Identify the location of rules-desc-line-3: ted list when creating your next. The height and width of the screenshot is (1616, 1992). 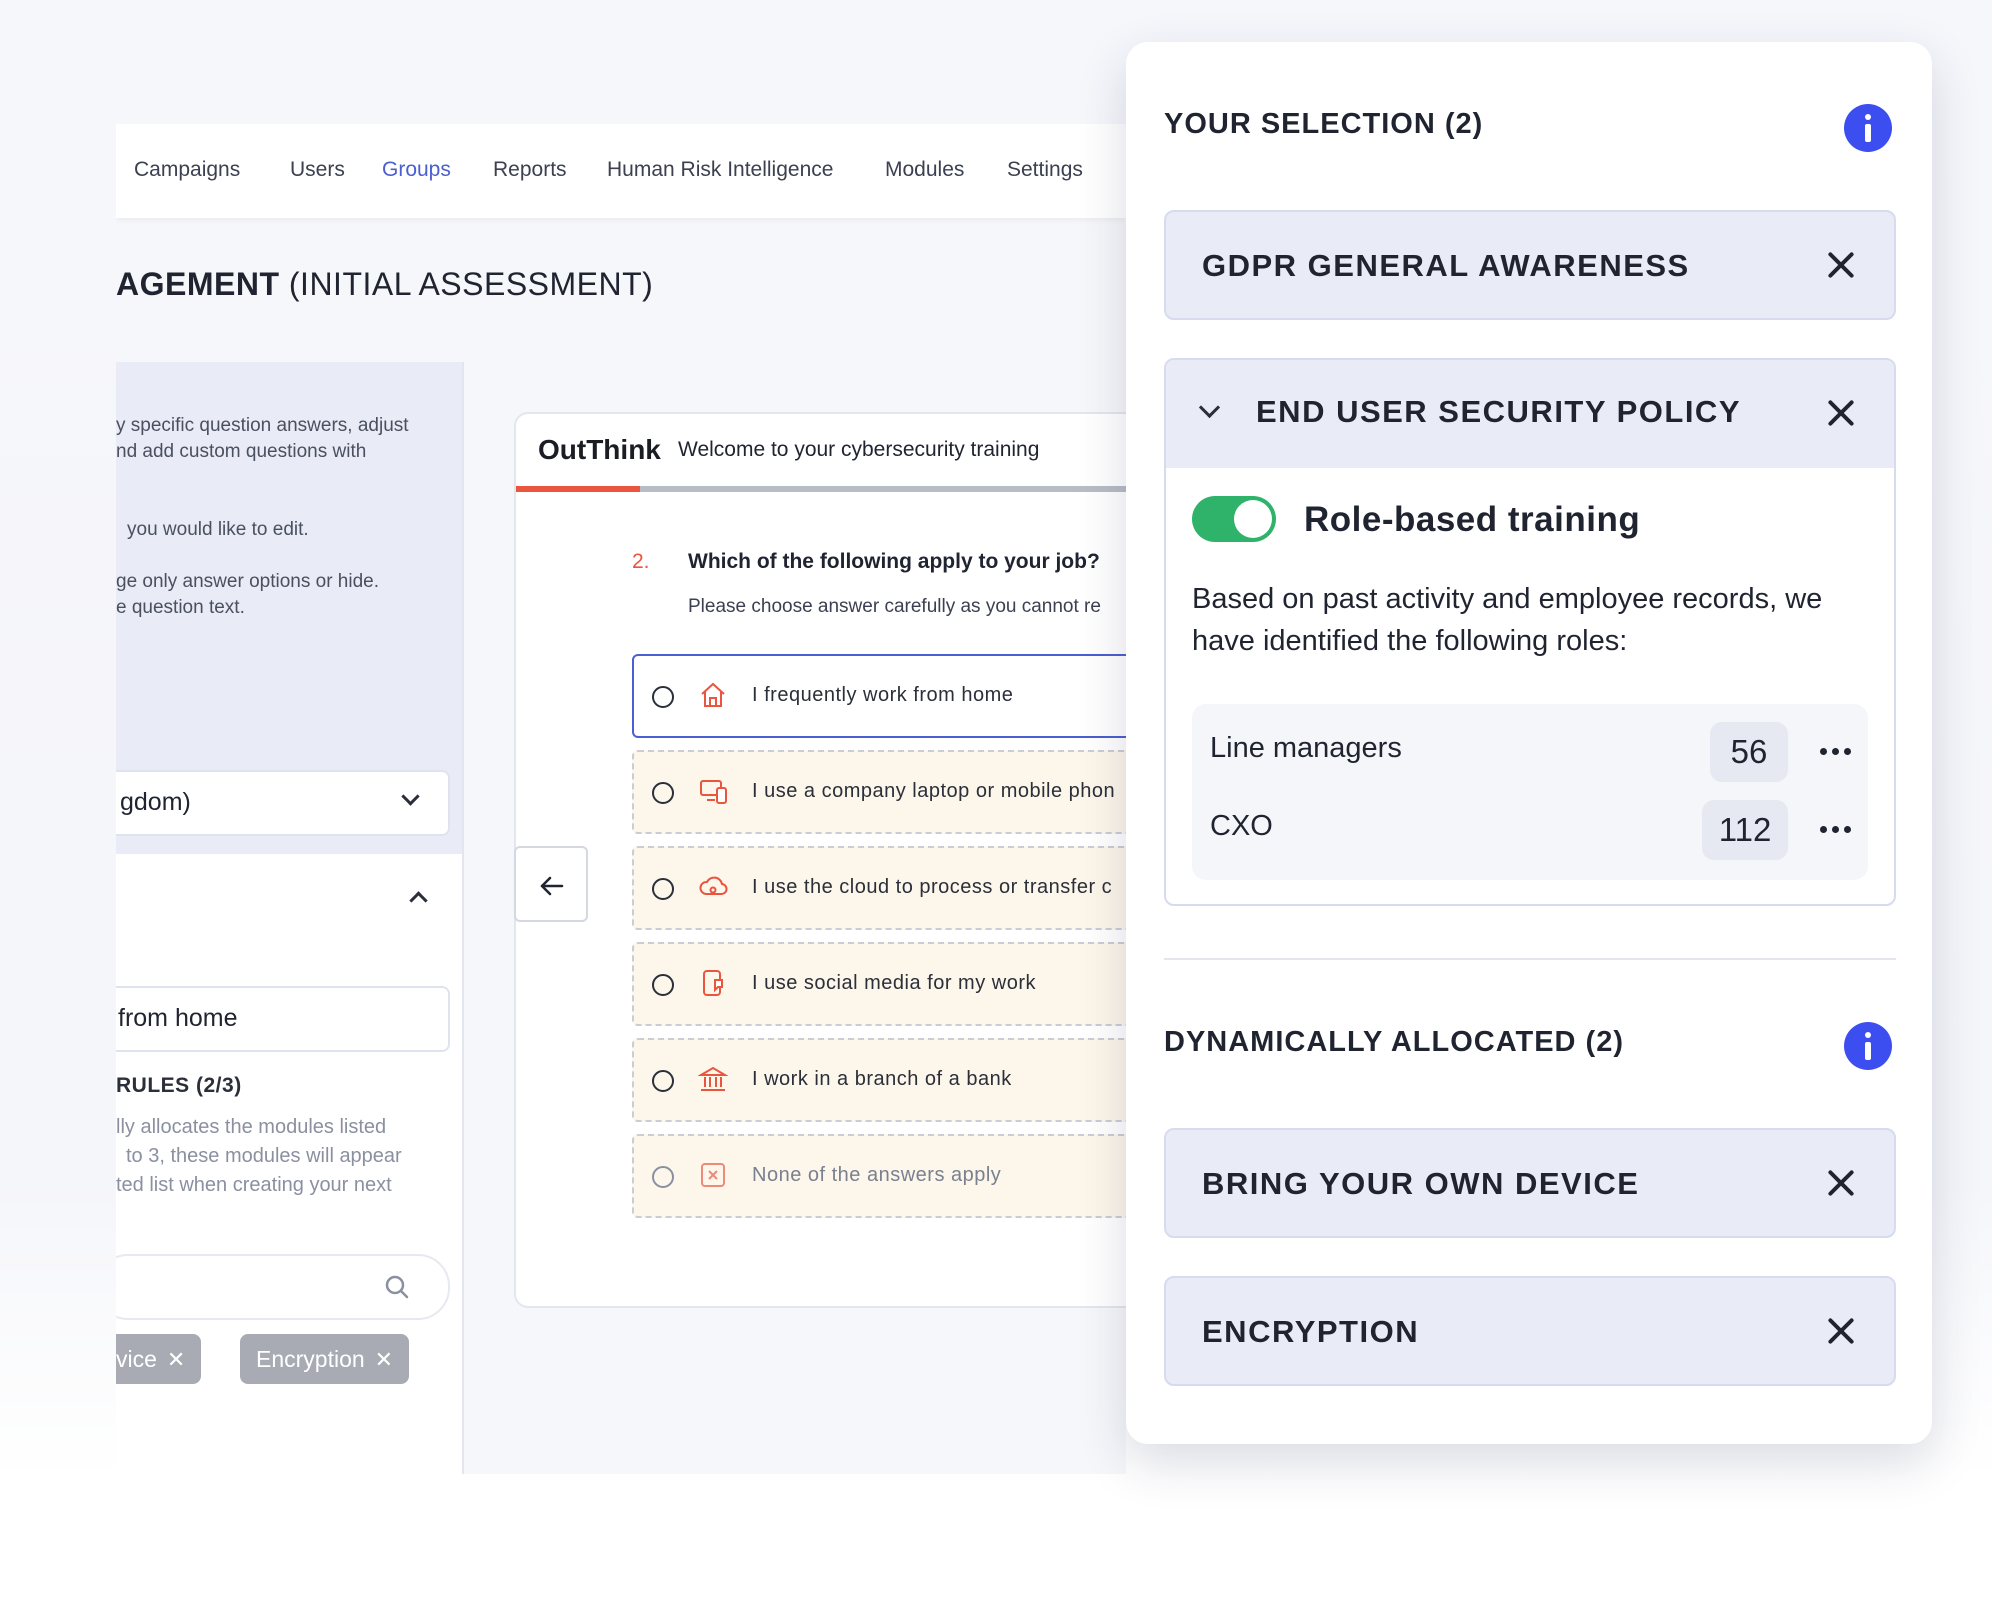
(254, 1185).